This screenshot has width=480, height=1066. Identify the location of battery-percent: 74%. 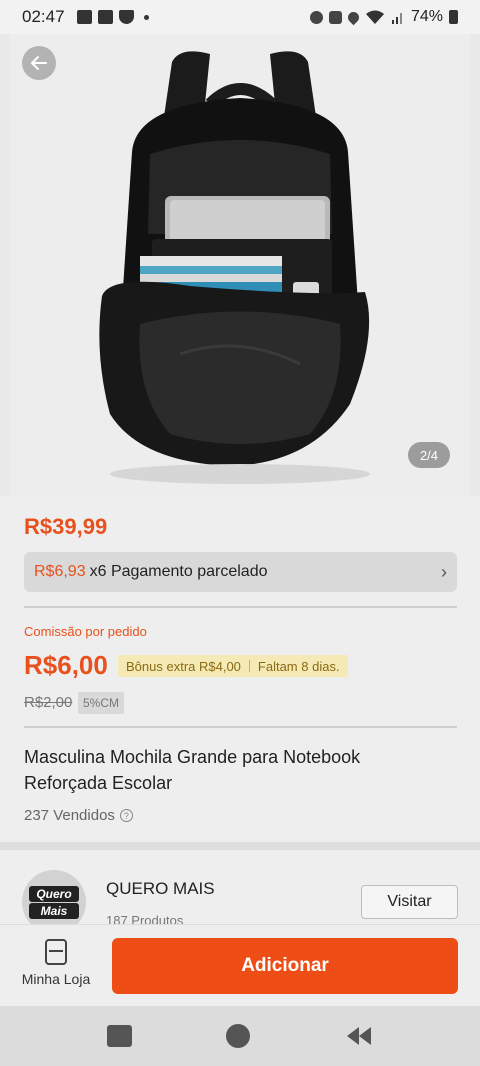
(426, 16).